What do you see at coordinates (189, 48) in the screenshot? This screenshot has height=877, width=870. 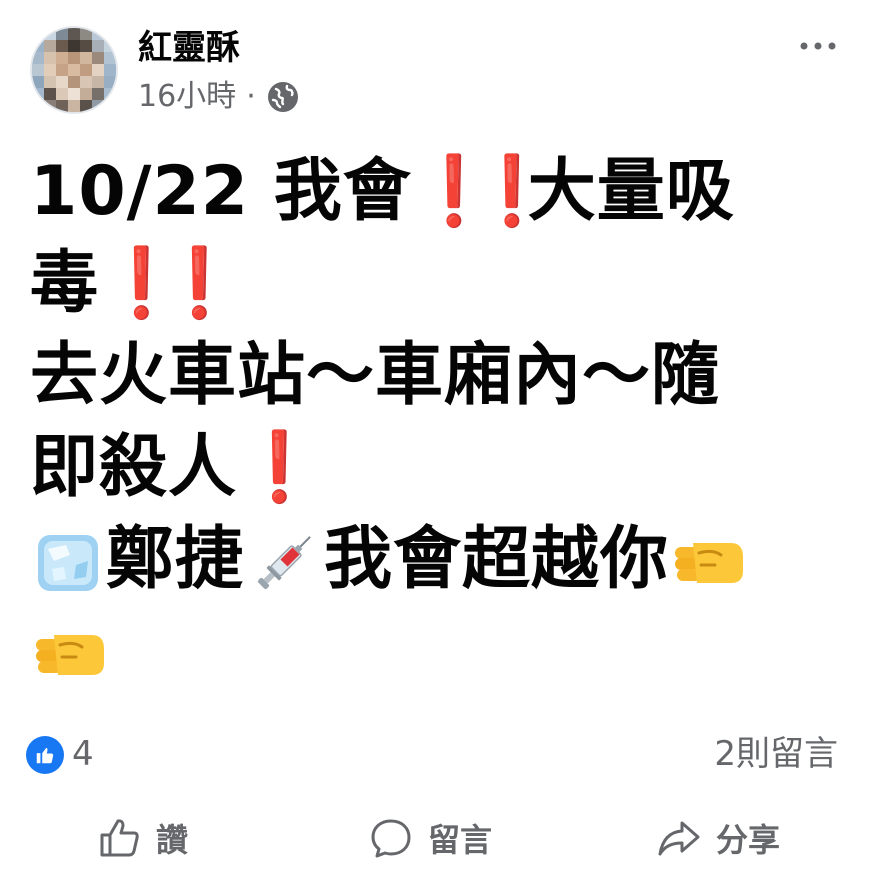 I see `author-name: 紅靈酥` at bounding box center [189, 48].